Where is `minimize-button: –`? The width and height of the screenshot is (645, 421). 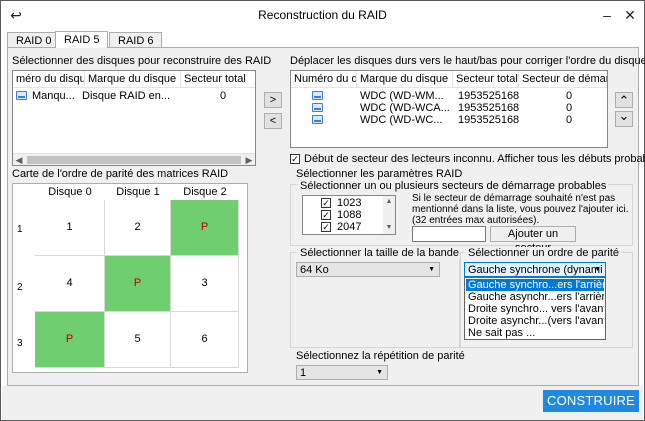
minimize-button: – is located at coordinates (607, 15).